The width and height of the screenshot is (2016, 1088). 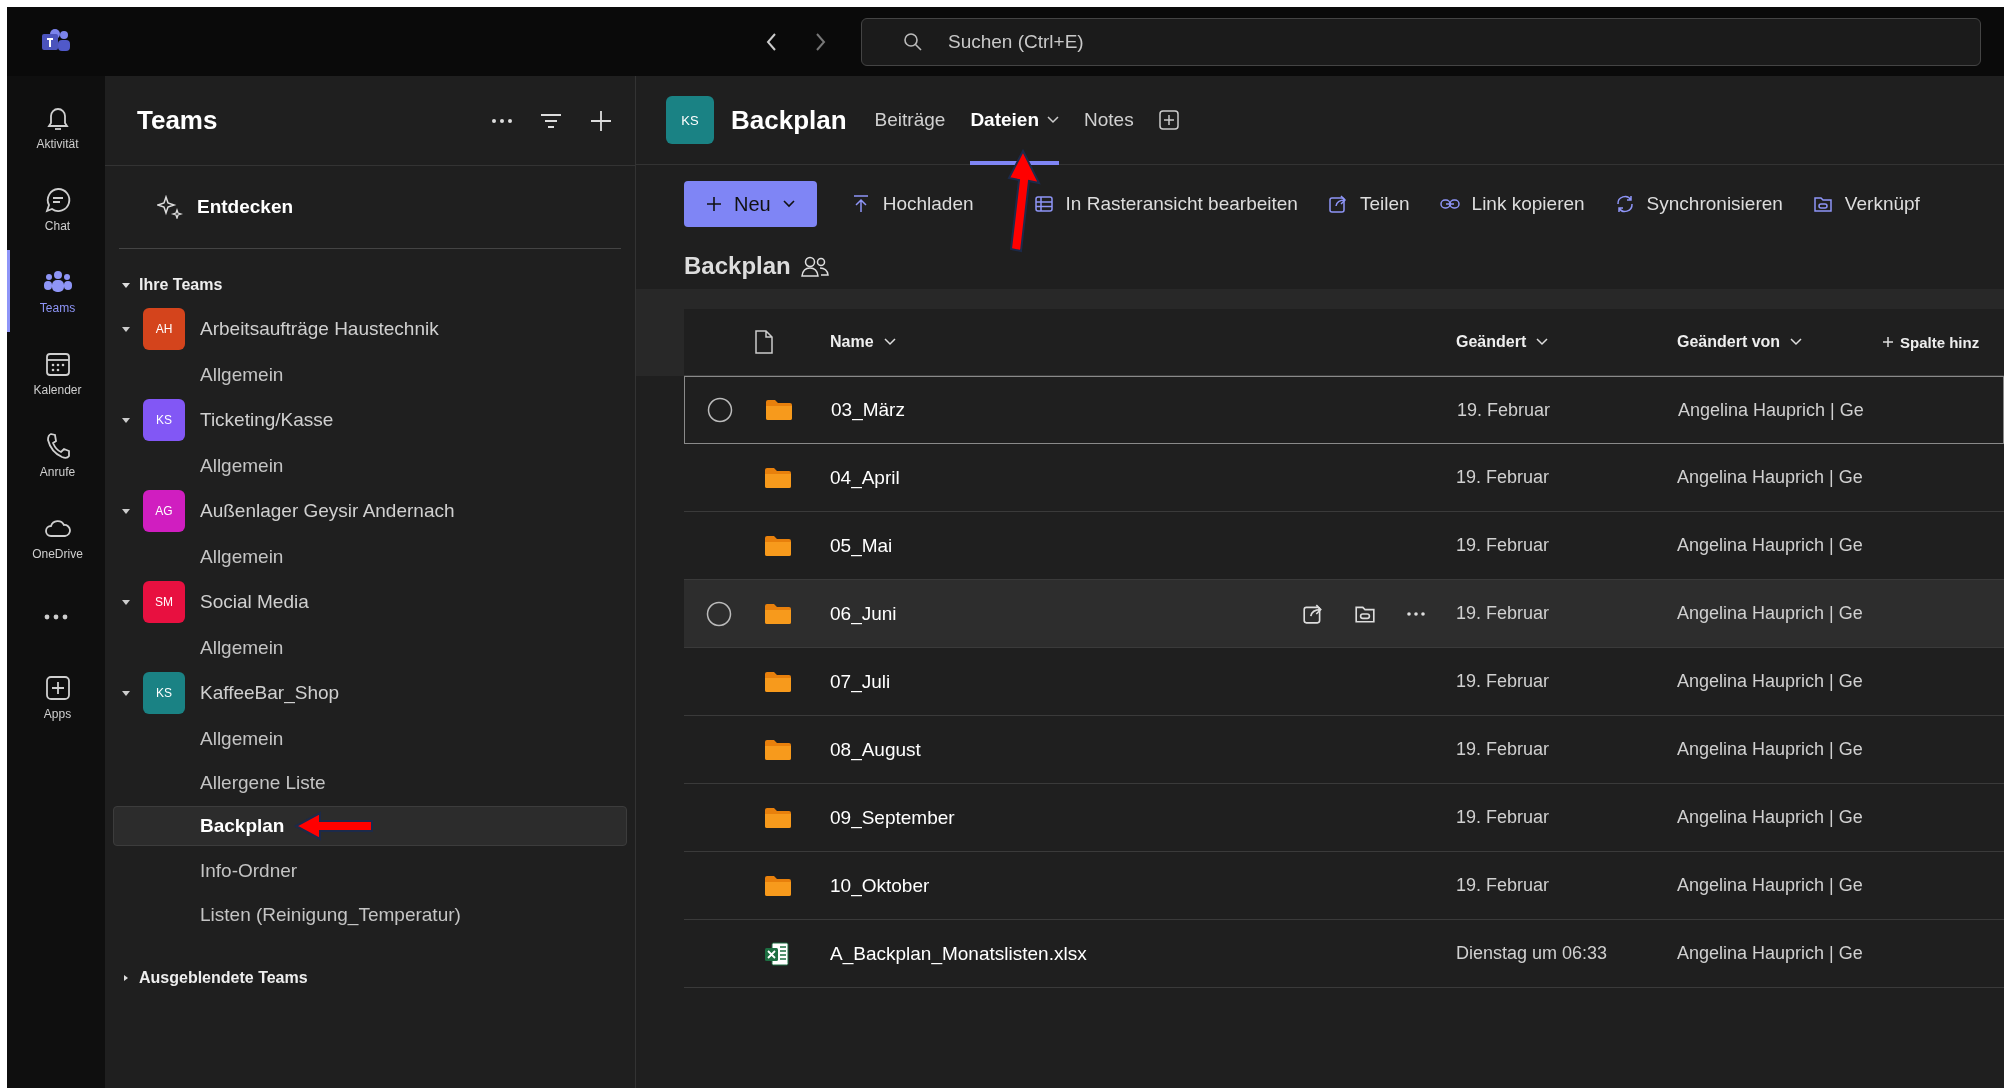 I want to click on add-column-button: Spalte hinz, so click(x=1943, y=342).